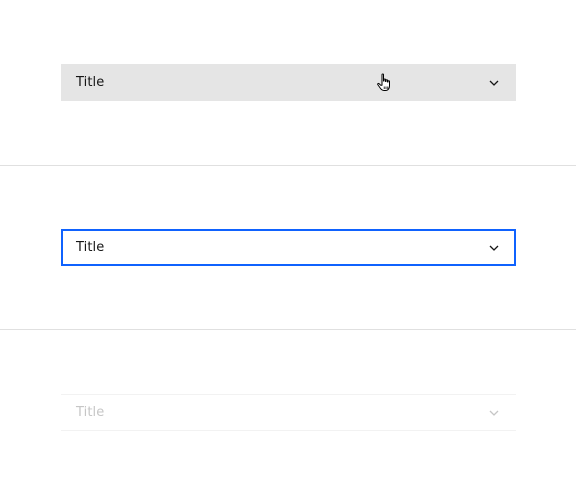  Describe the element at coordinates (288, 82) in the screenshot. I see `accordion-header-hover: Title` at that location.